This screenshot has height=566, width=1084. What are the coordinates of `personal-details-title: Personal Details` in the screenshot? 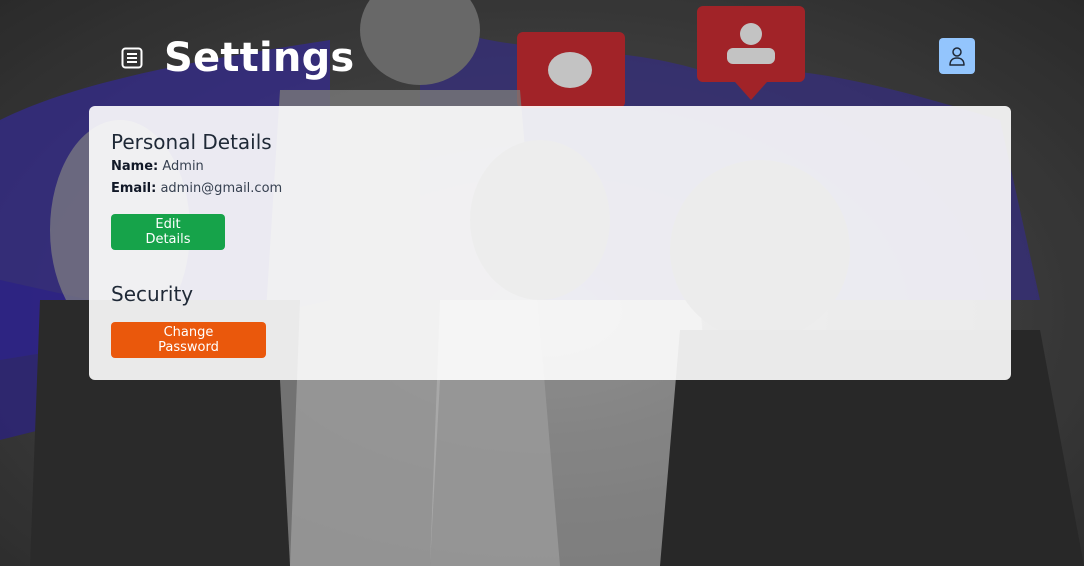 It's located at (191, 142).